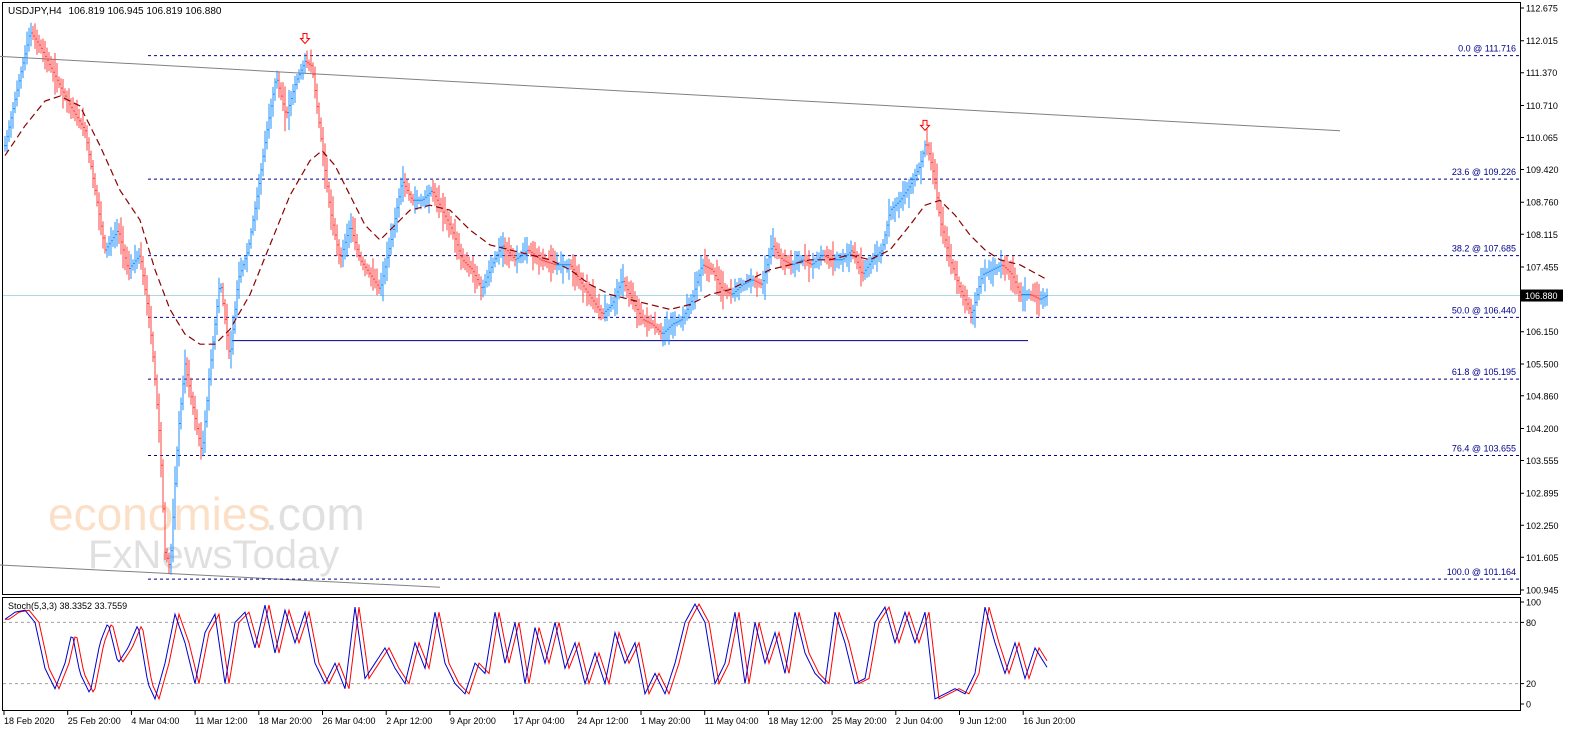  Describe the element at coordinates (1542, 526) in the screenshot. I see `price-tick-label: 102.250` at that location.